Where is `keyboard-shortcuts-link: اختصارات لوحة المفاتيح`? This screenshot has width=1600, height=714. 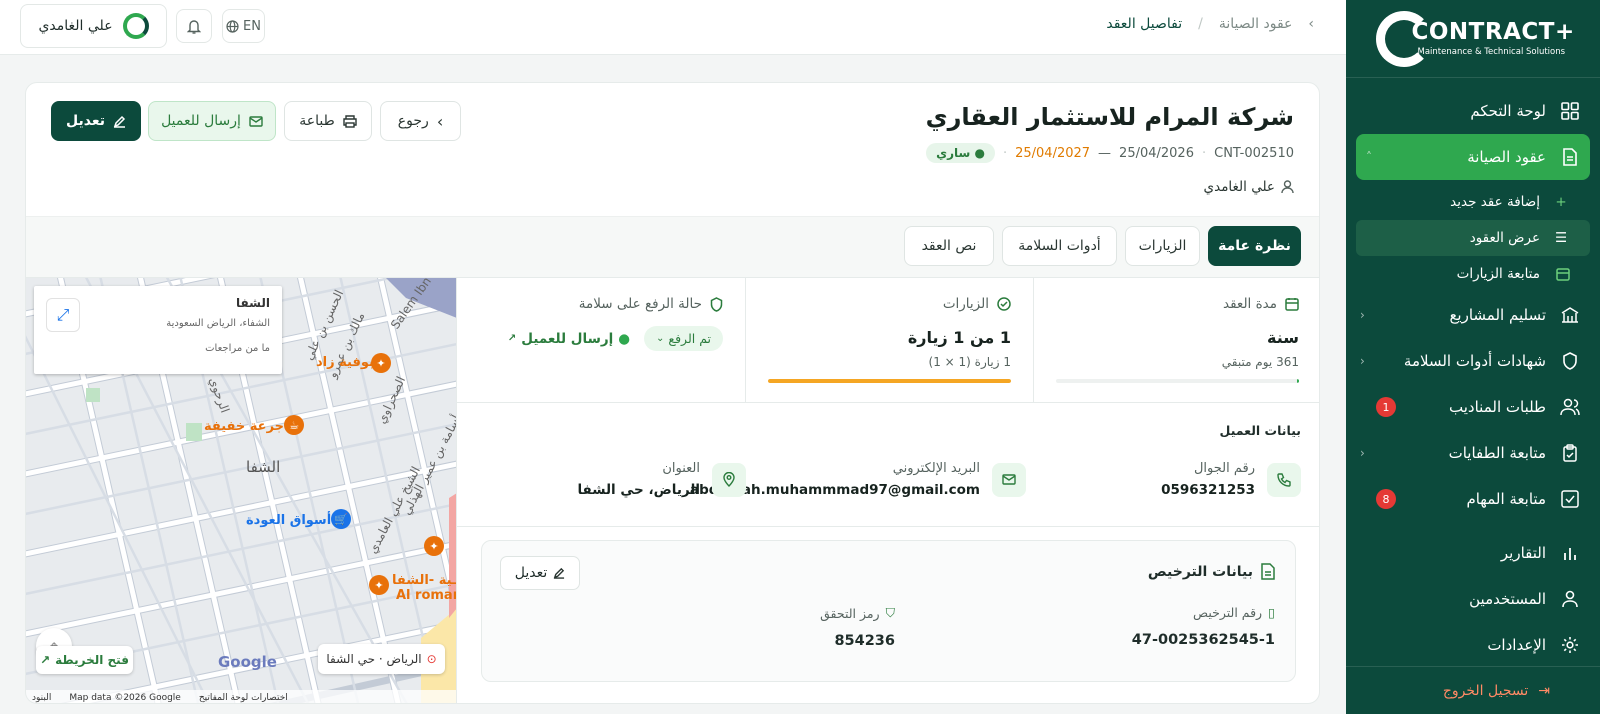 keyboard-shortcuts-link: اختصارات لوحة المفاتيح is located at coordinates (243, 698).